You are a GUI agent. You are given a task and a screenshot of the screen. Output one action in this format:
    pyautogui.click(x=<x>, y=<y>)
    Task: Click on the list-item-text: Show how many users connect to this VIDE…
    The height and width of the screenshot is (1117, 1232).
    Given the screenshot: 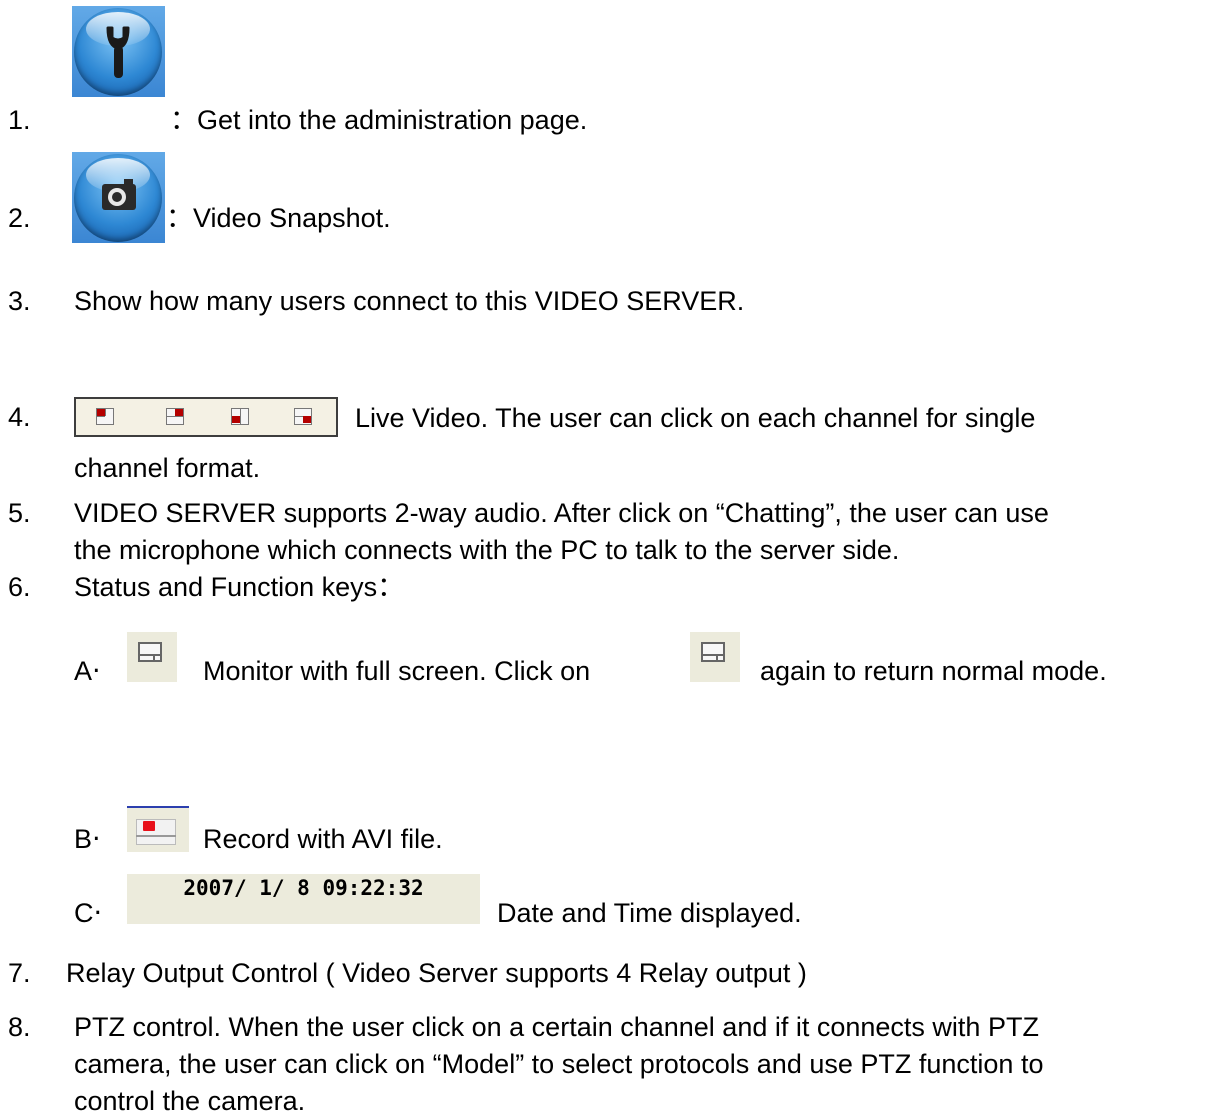 What is the action you would take?
    pyautogui.click(x=409, y=301)
    